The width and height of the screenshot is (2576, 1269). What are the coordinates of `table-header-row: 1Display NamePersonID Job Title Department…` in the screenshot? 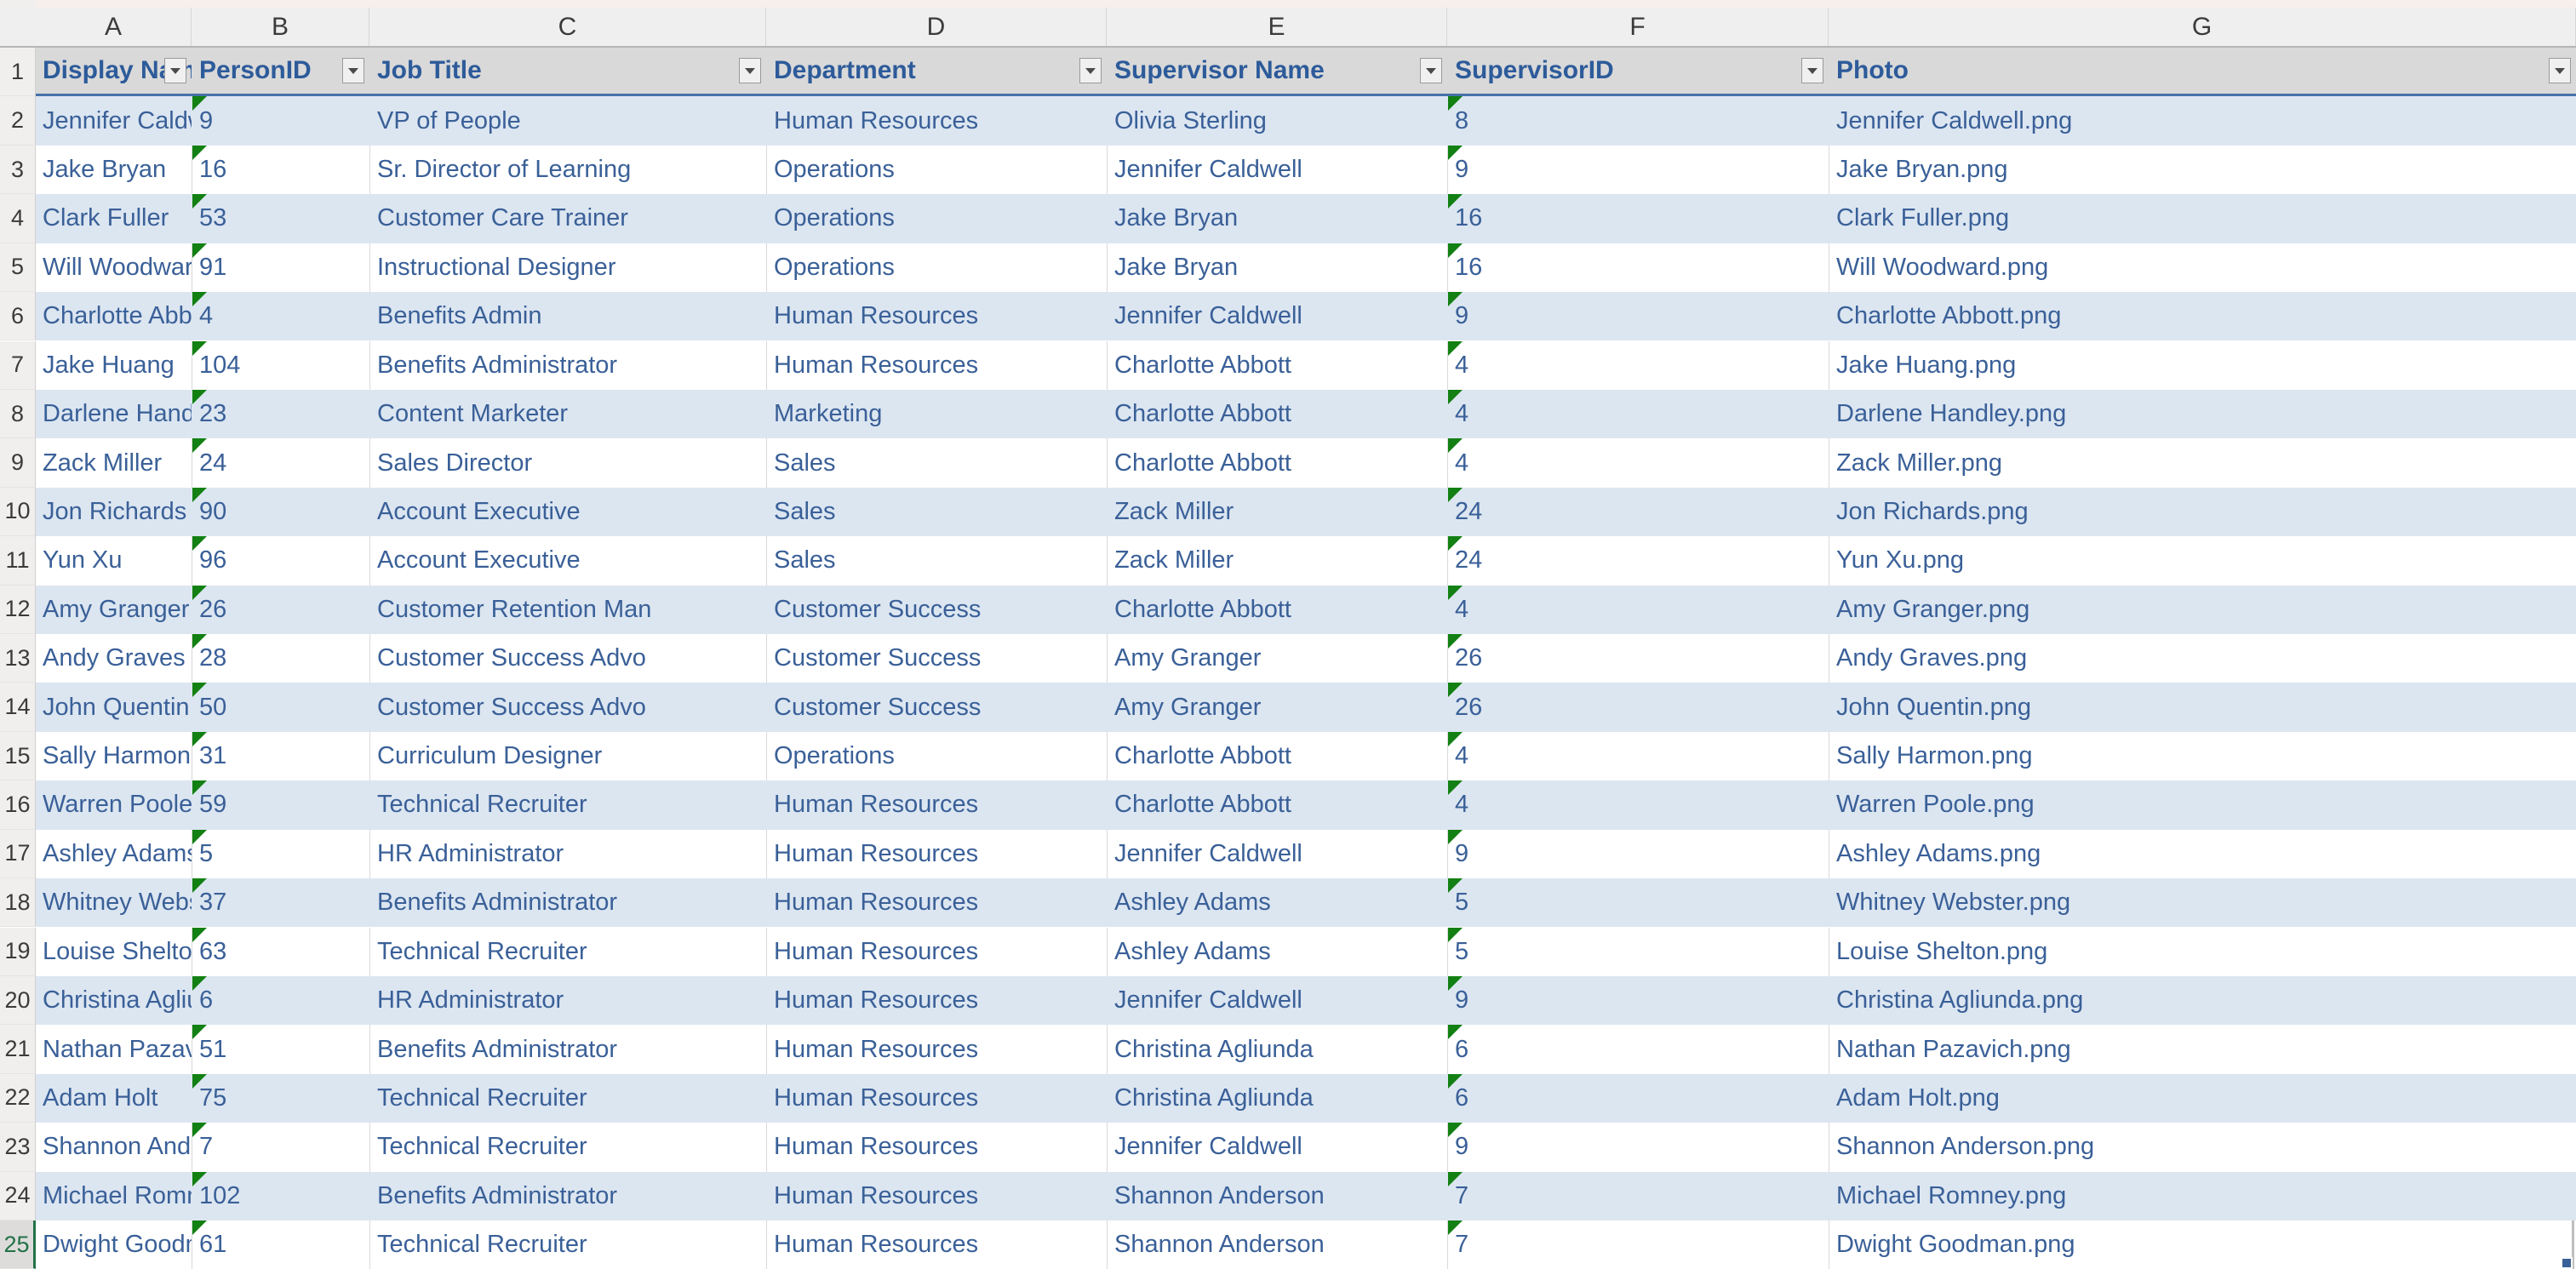 It's located at (1288, 72).